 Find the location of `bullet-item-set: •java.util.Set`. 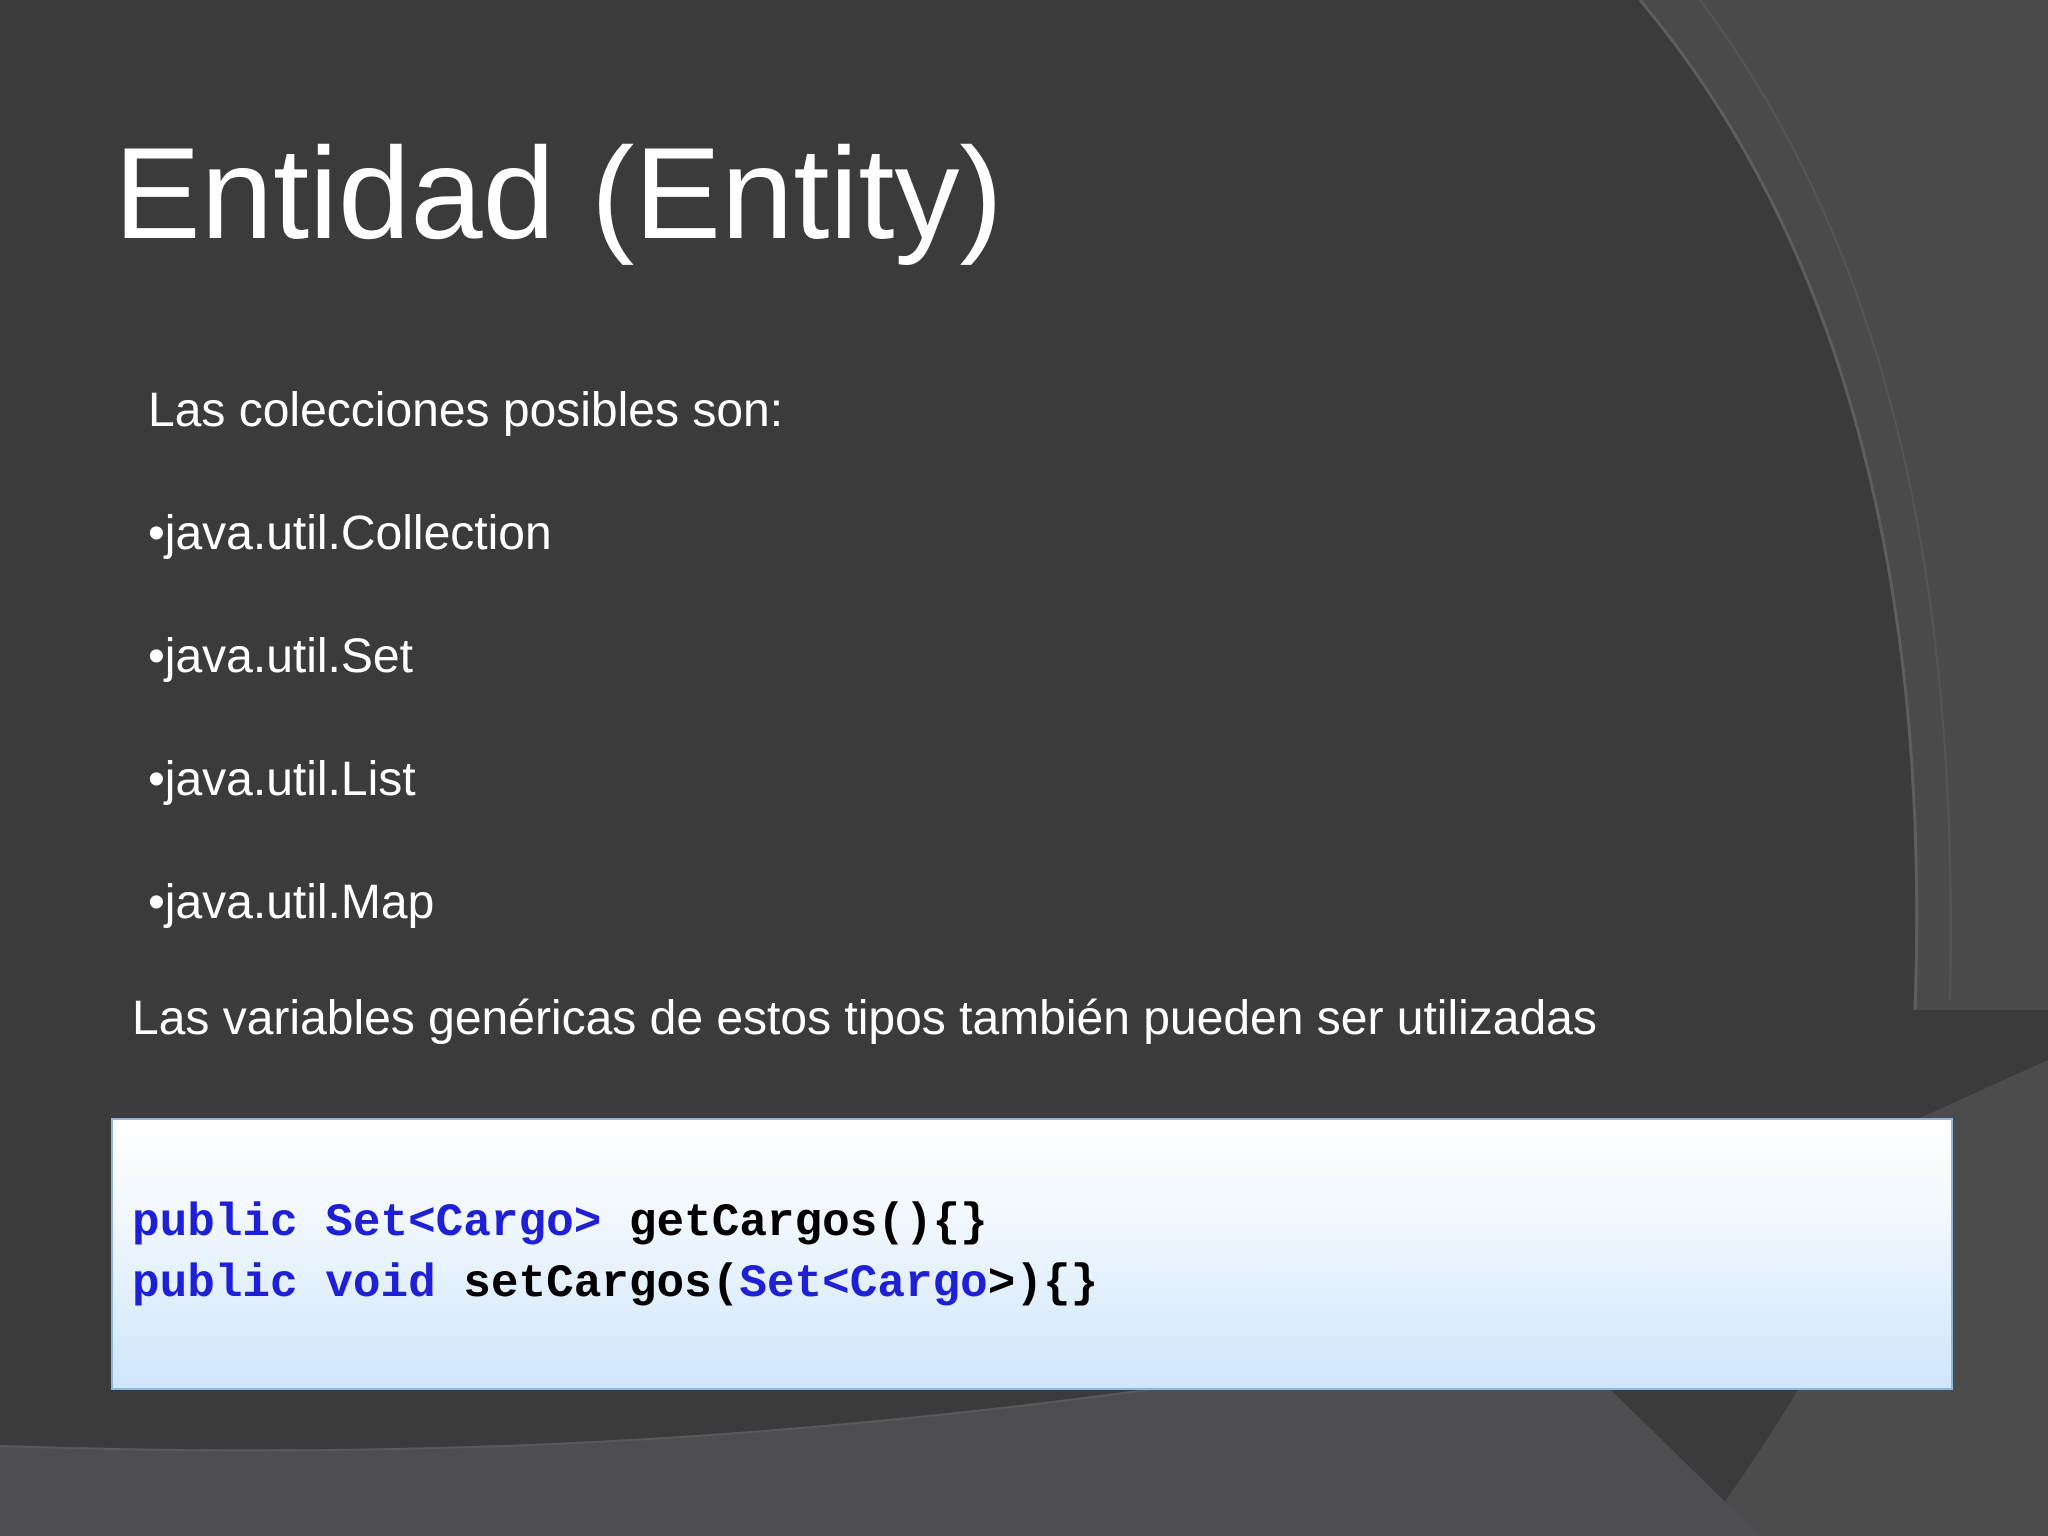

bullet-item-set: •java.util.Set is located at coordinates (280, 656).